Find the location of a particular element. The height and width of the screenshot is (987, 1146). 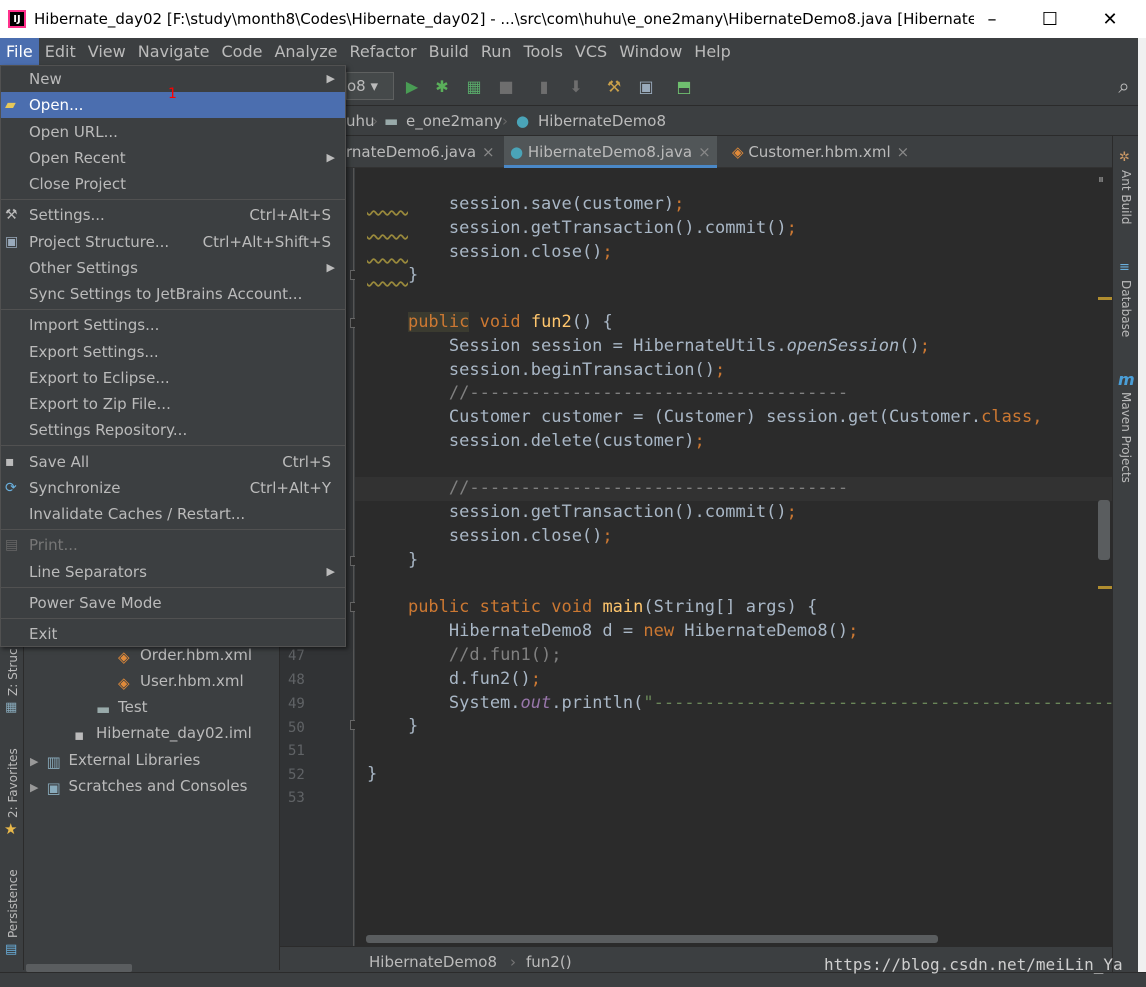

library-icon: ▥ is located at coordinates (53, 762).